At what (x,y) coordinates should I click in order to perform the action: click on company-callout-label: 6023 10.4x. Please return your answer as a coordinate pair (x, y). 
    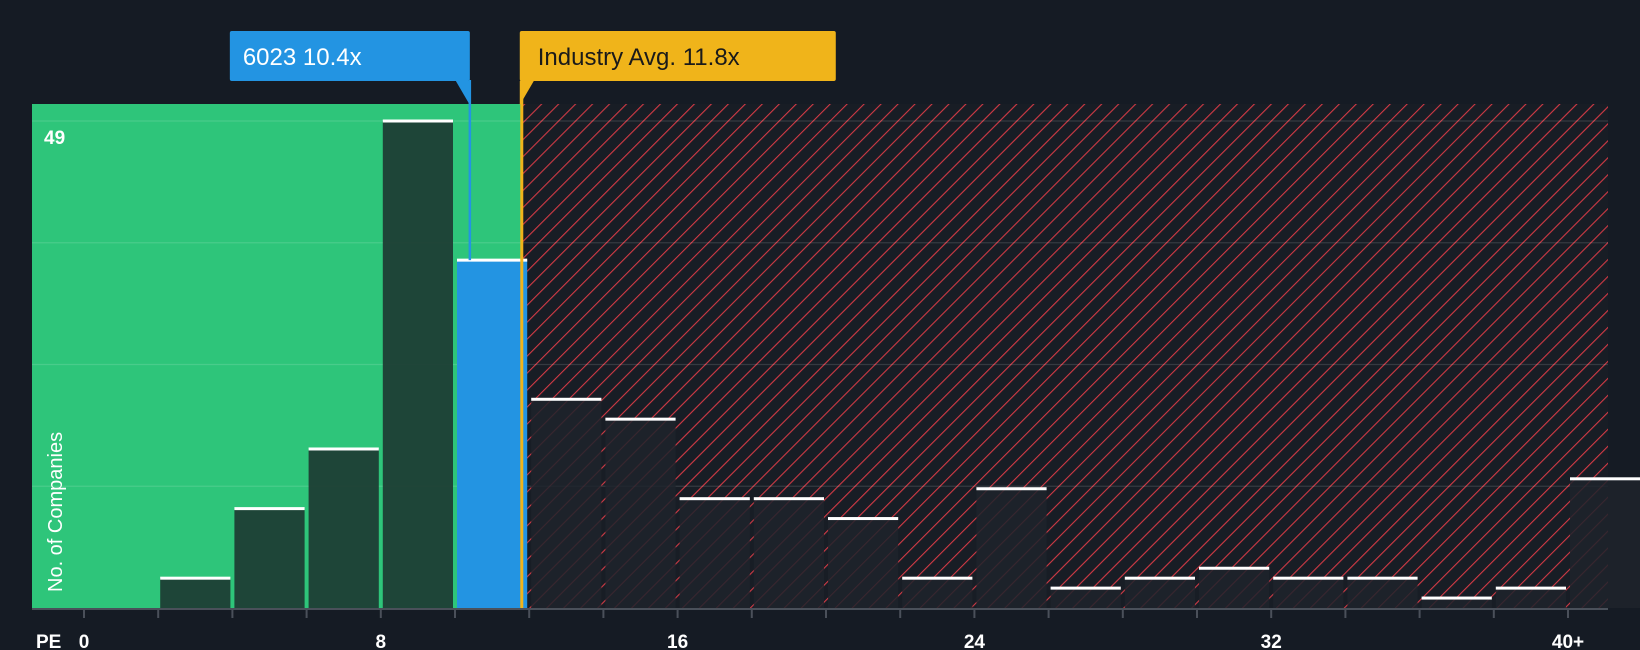
    Looking at the image, I should click on (302, 57).